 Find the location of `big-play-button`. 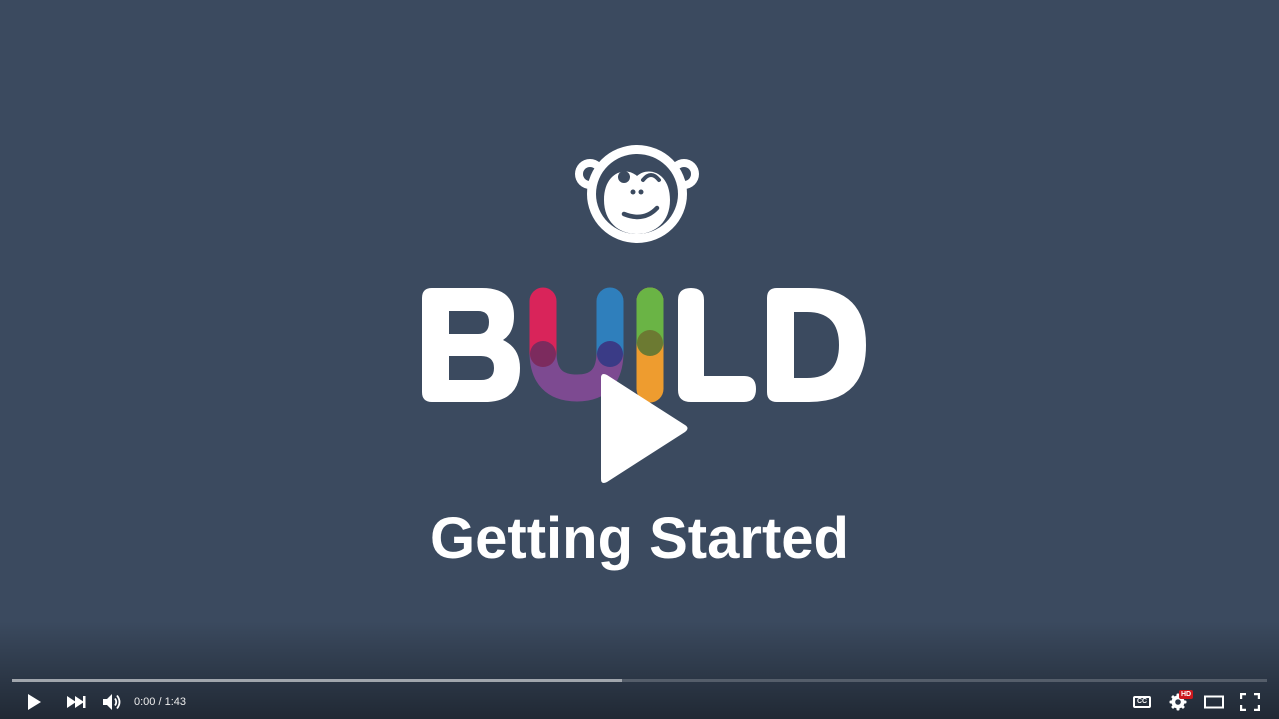

big-play-button is located at coordinates (643, 428).